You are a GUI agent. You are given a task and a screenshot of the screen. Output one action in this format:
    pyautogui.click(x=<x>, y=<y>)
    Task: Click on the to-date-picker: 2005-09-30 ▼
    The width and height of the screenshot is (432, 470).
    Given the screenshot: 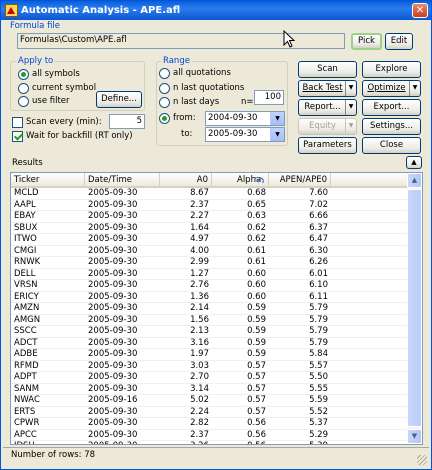 What is the action you would take?
    pyautogui.click(x=245, y=134)
    